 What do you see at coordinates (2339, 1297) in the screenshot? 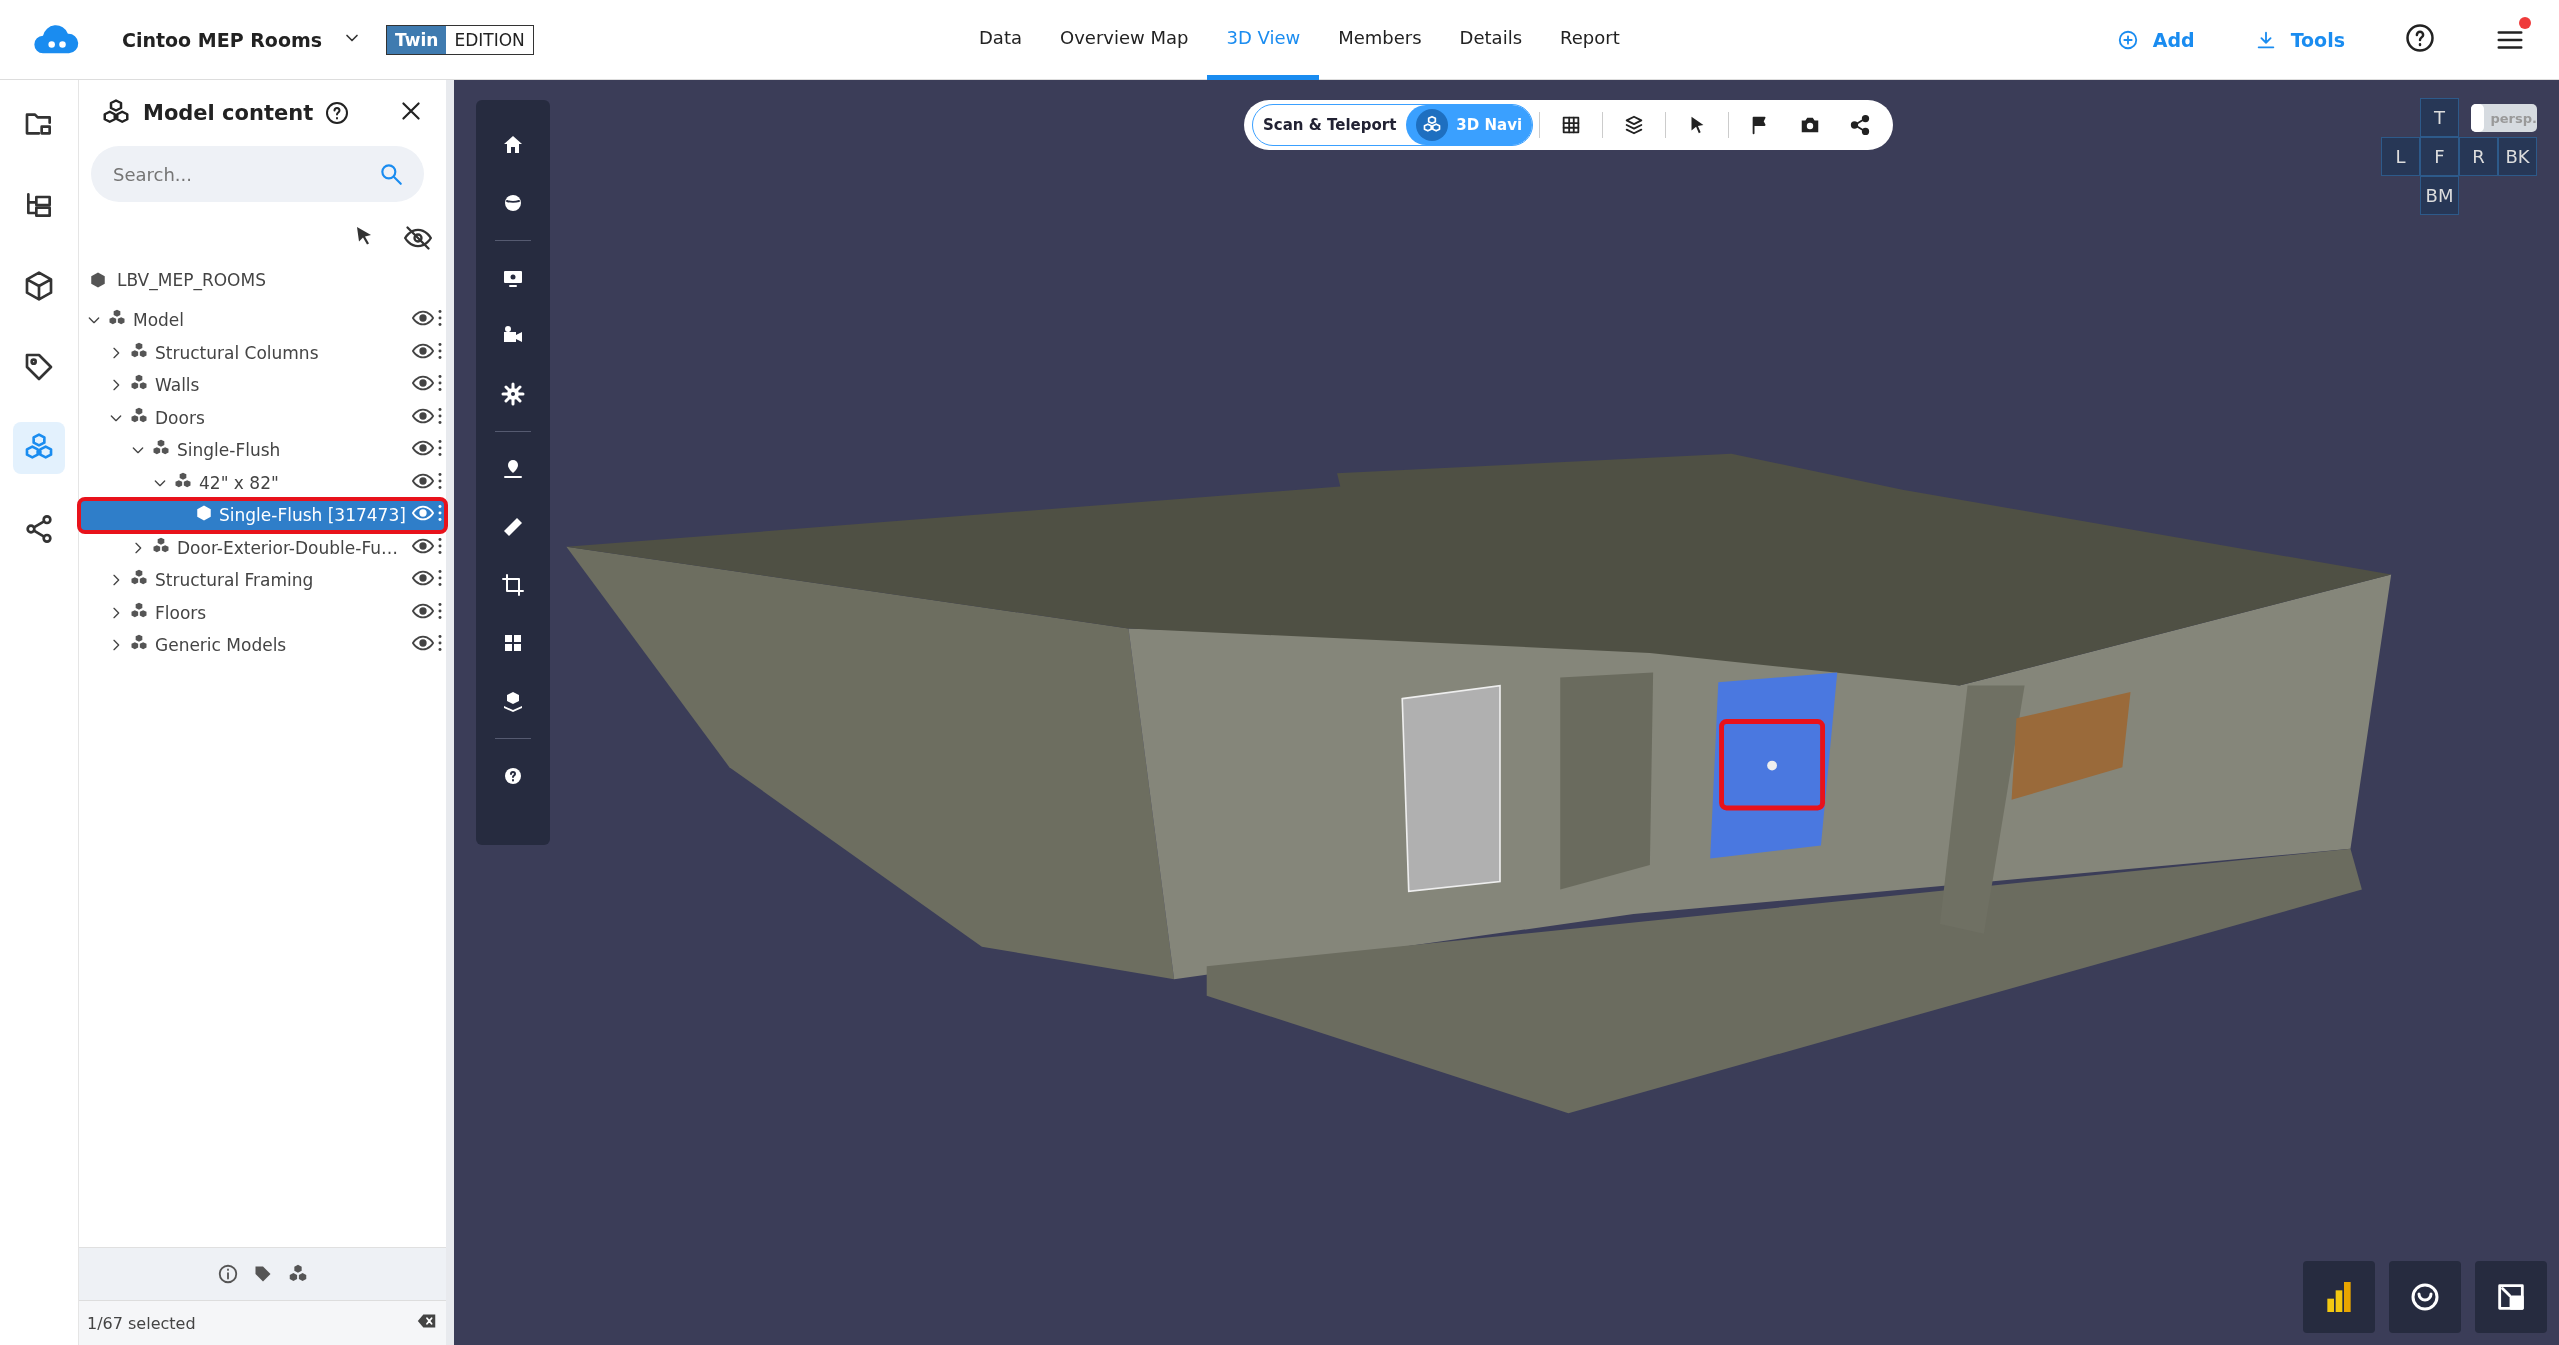
I see `bar-chart-button` at bounding box center [2339, 1297].